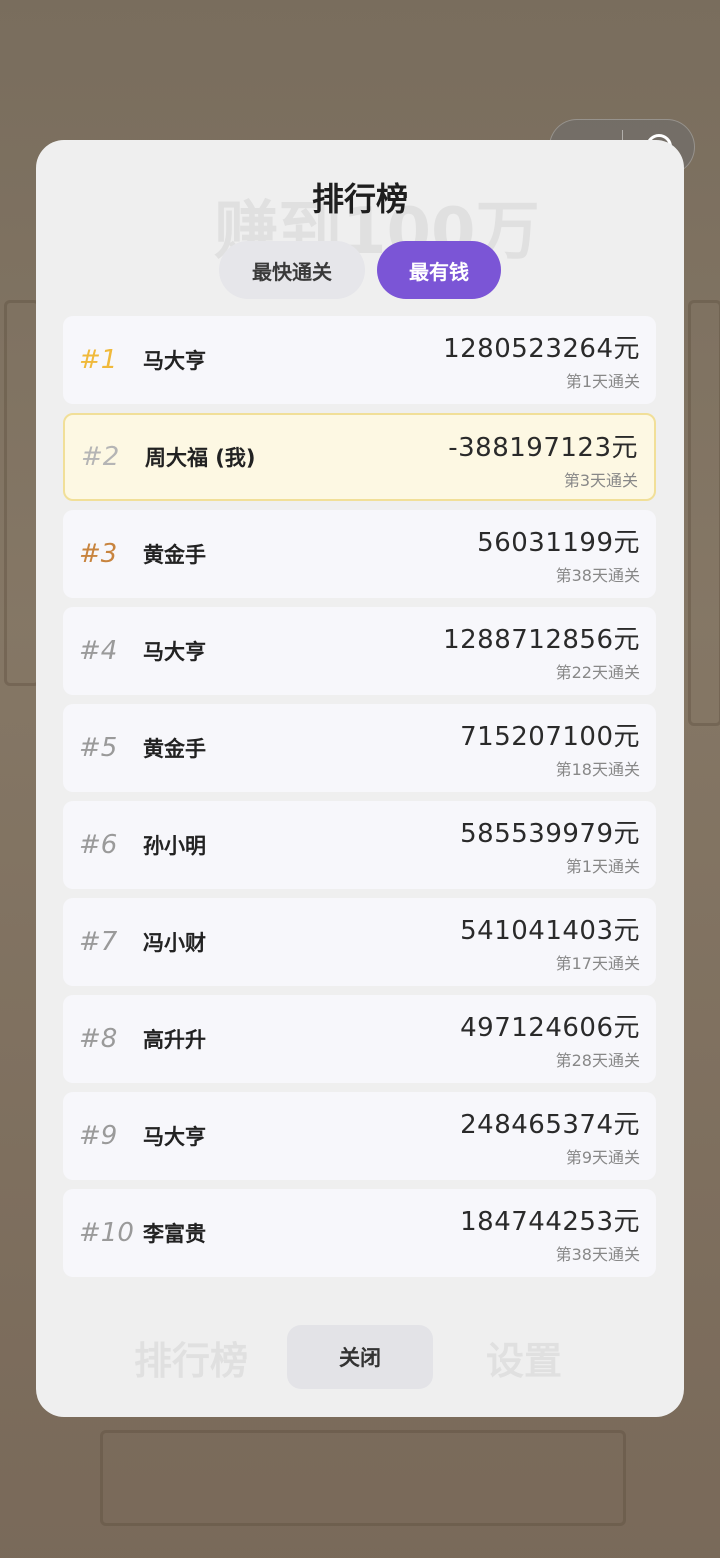  Describe the element at coordinates (543, 448) in the screenshot. I see `money-value: -388197123元` at that location.